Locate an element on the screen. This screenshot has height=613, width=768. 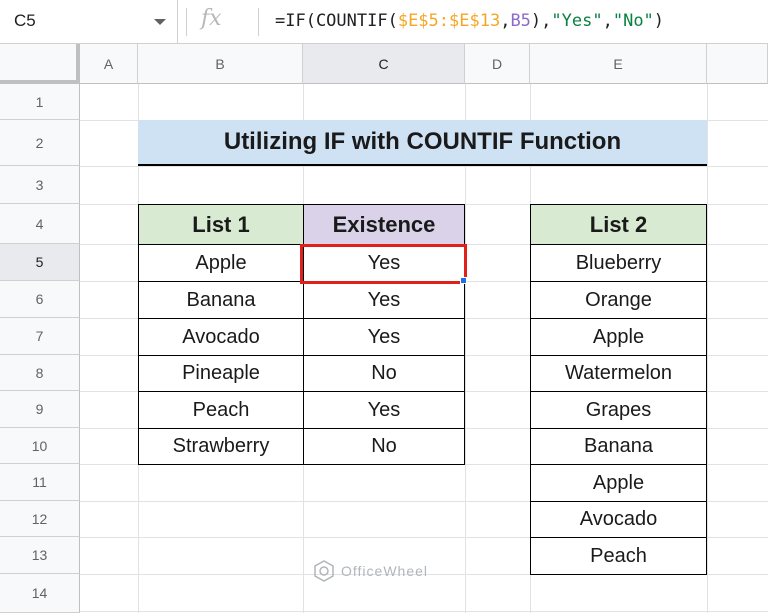
officewheel-logo-icon is located at coordinates (324, 571).